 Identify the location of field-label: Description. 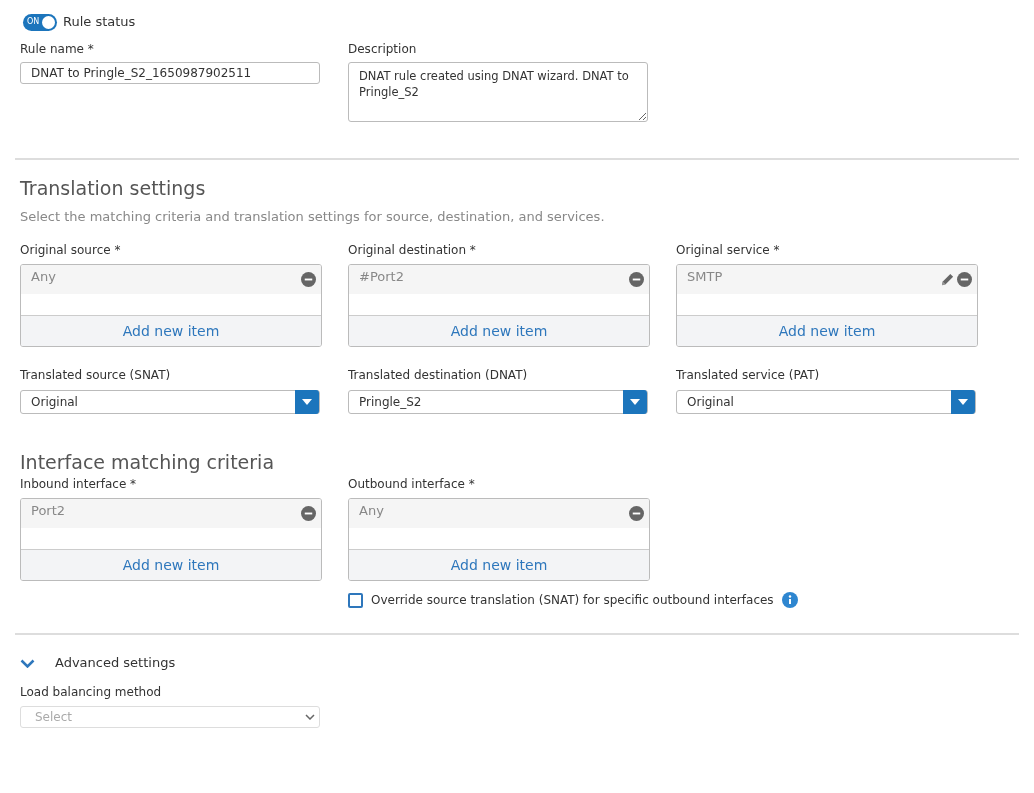
(383, 49).